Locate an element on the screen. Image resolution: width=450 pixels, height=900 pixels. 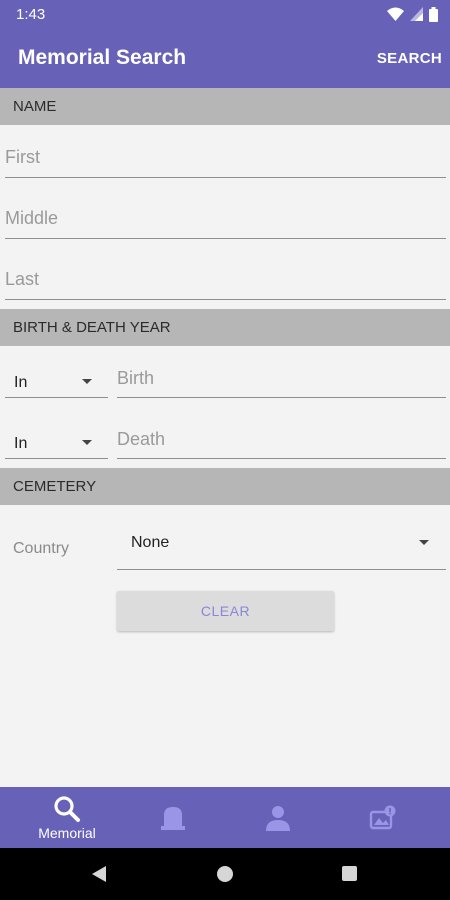
app-bar: Memorial Search SEARCH is located at coordinates (225, 58).